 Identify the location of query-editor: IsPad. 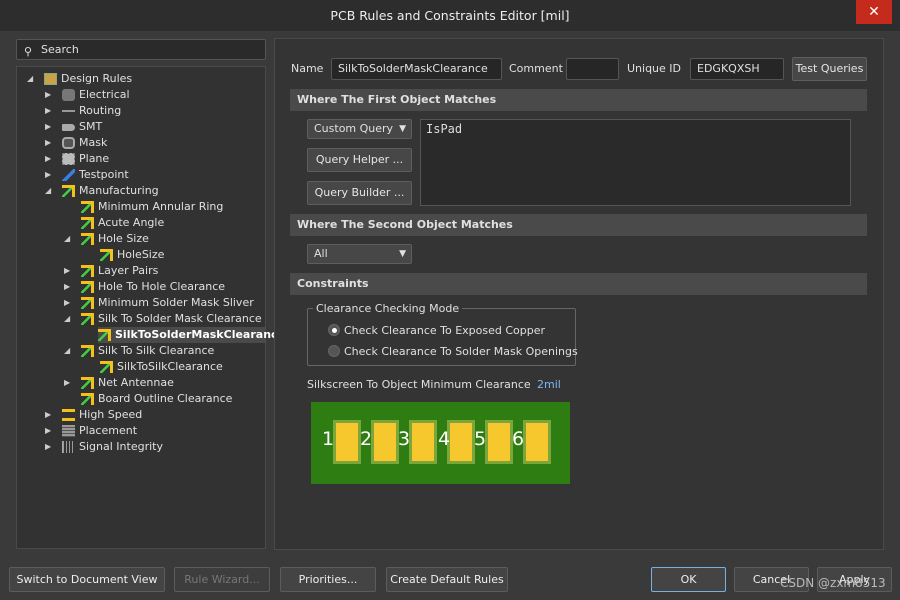
(635, 162).